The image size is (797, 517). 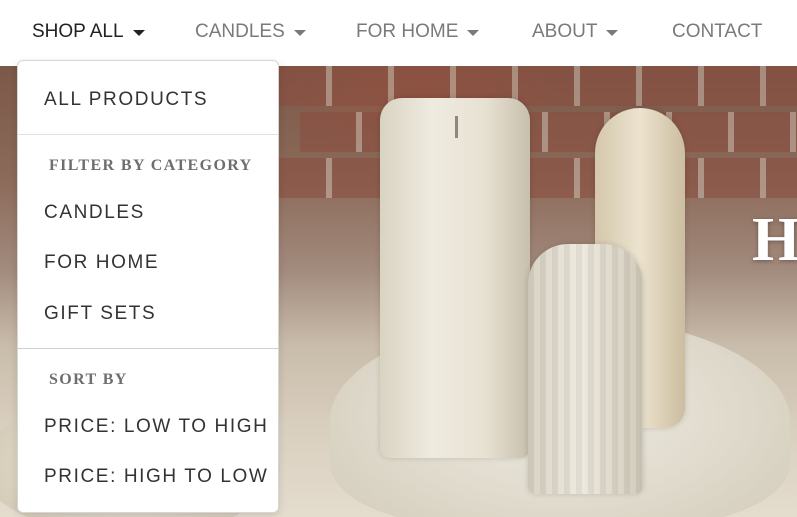 What do you see at coordinates (78, 31) in the screenshot?
I see `nav-shop-all-label: SHOP ALL` at bounding box center [78, 31].